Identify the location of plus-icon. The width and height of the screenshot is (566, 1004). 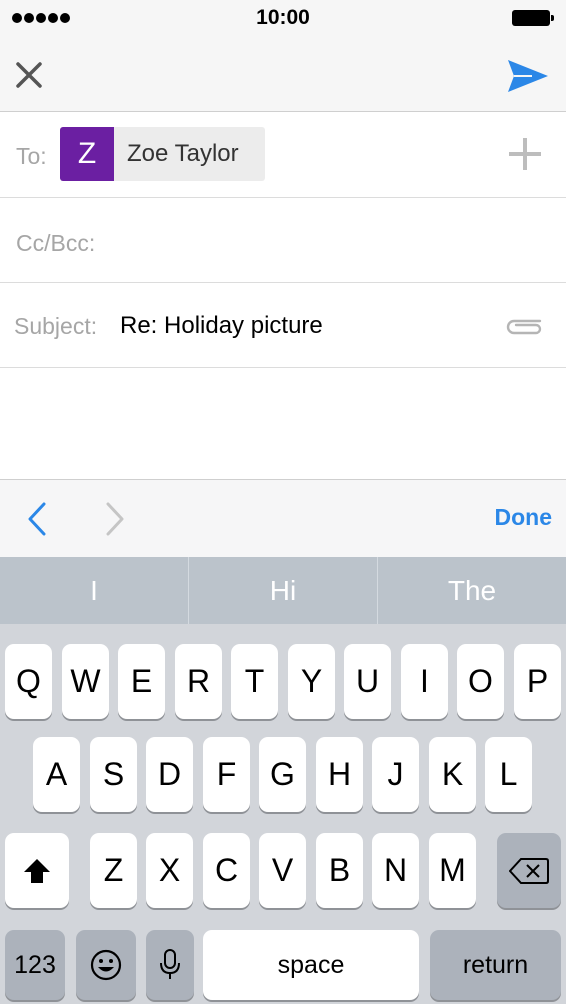
(525, 154).